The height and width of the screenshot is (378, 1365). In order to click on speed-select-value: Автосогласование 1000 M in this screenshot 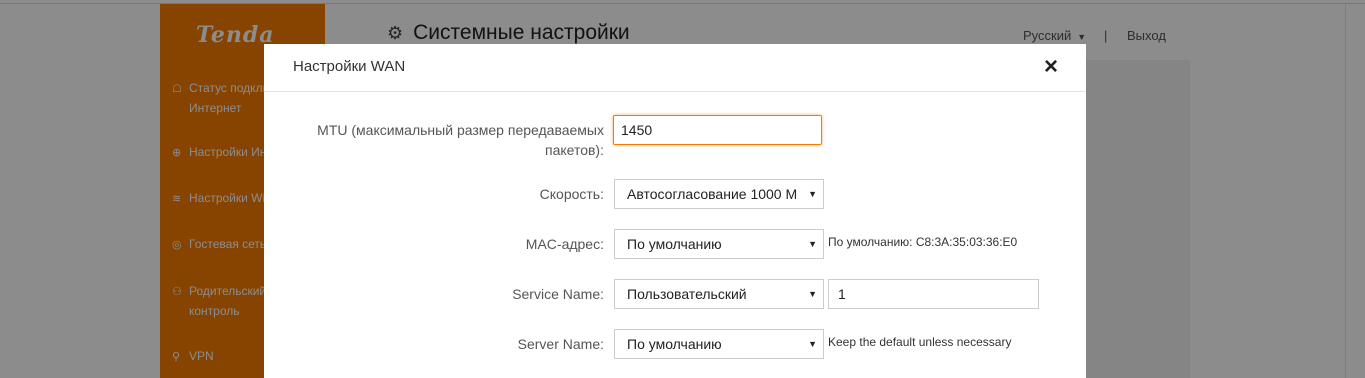, I will do `click(712, 194)`.